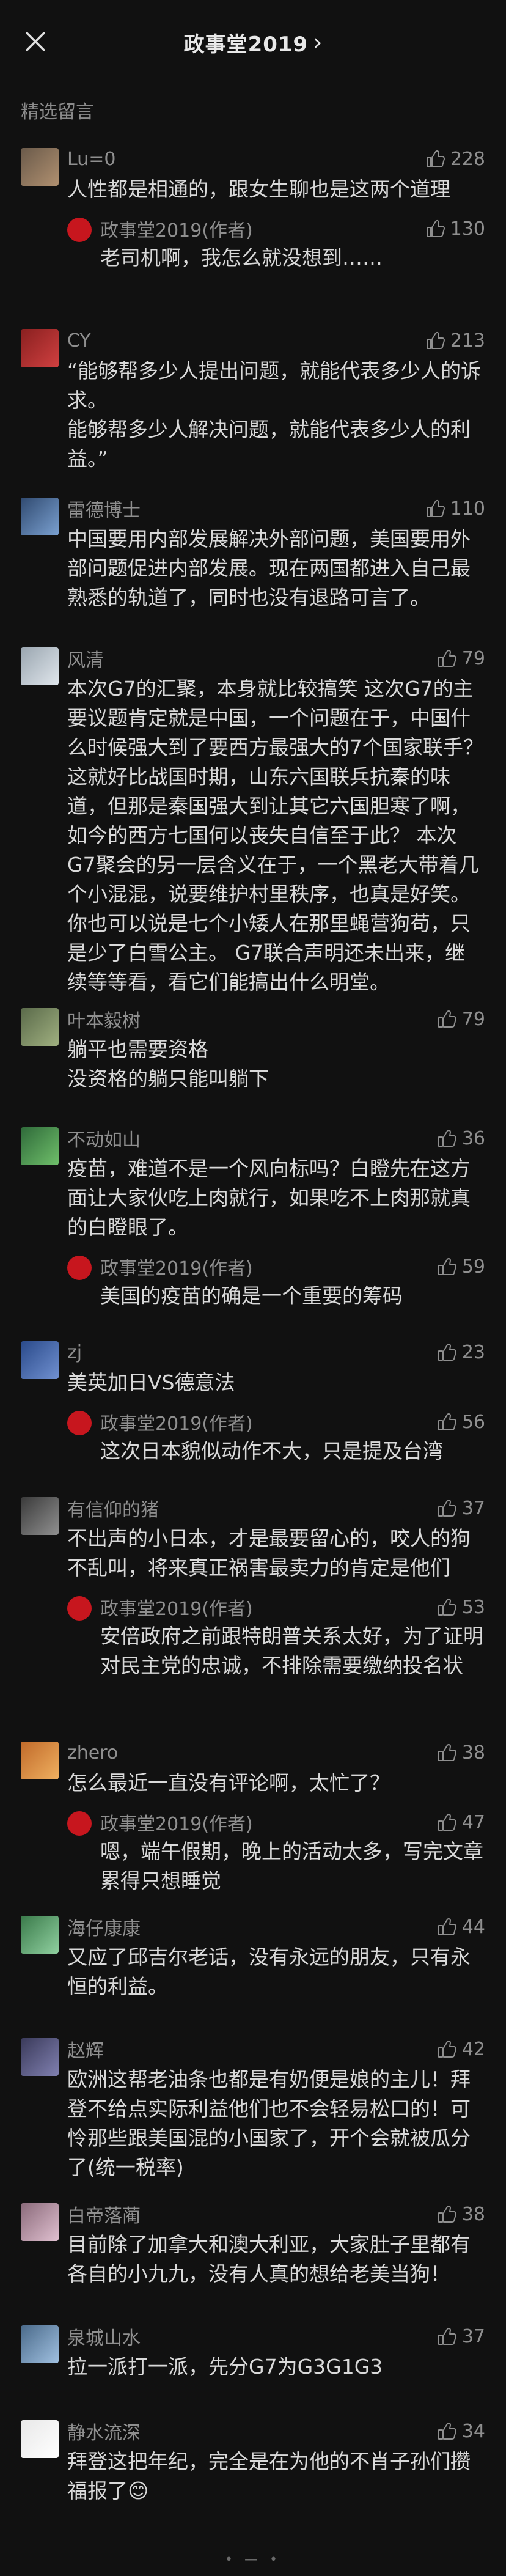 The width and height of the screenshot is (506, 2576). What do you see at coordinates (79, 340) in the screenshot?
I see `commenter-name: CY` at bounding box center [79, 340].